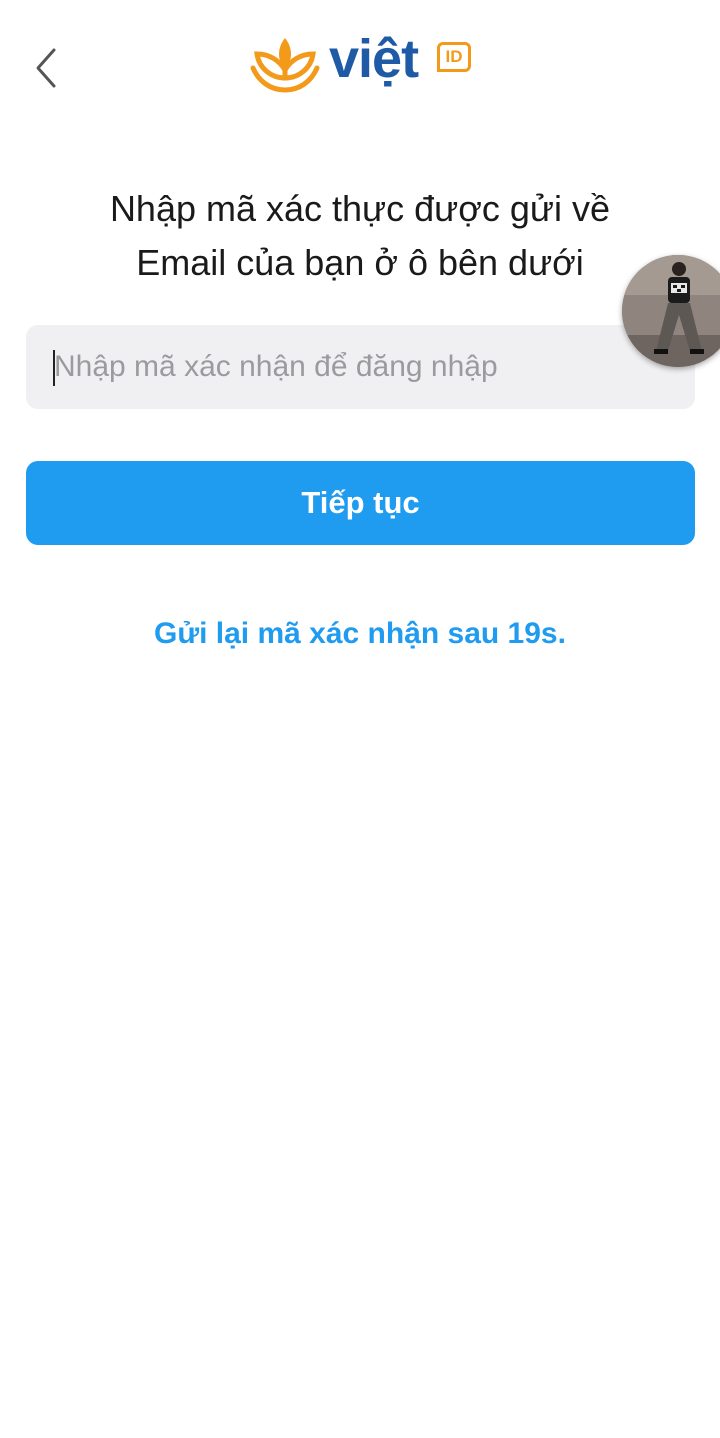 Image resolution: width=720 pixels, height=1438 pixels. What do you see at coordinates (360, 262) in the screenshot?
I see `title-line-2: Email của bạn ở ô bên dưới` at bounding box center [360, 262].